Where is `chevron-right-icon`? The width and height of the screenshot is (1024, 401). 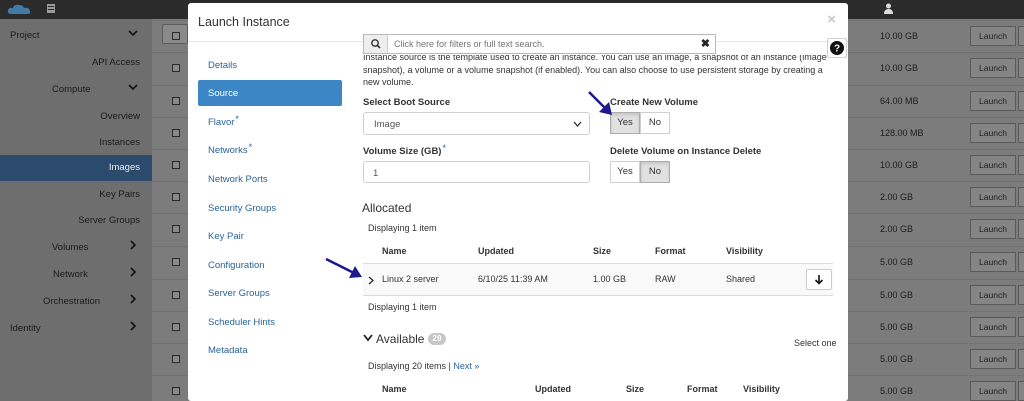 chevron-right-icon is located at coordinates (371, 280).